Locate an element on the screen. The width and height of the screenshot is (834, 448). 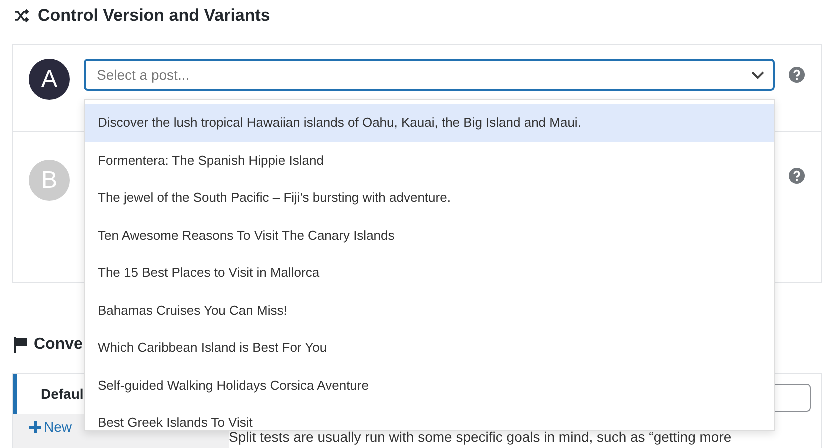
dropdown-option: Formentera: The Spanish Hippie Island is located at coordinates (429, 160).